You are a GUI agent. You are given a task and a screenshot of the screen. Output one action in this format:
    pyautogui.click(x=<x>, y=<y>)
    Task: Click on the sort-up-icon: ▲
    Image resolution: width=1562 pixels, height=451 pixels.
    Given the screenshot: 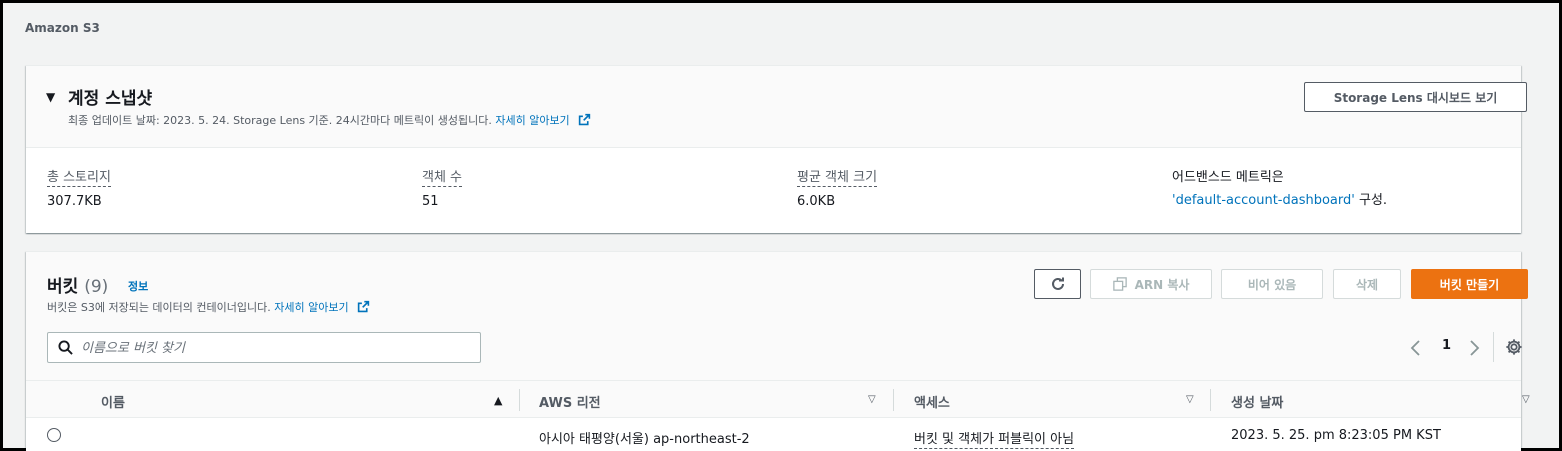 What is the action you would take?
    pyautogui.click(x=498, y=400)
    